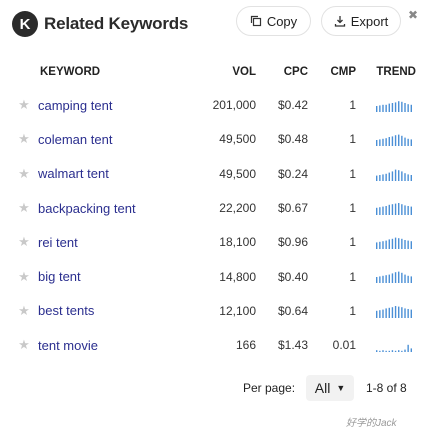 The width and height of the screenshot is (430, 439). Describe the element at coordinates (330, 388) in the screenshot. I see `per-page-select: All ▼` at that location.